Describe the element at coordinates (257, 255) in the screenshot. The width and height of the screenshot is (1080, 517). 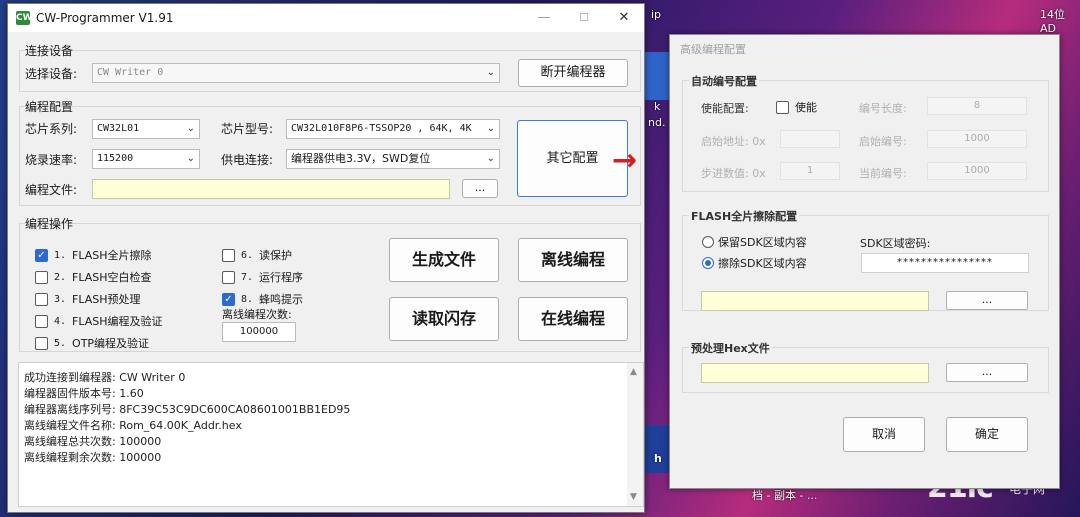
I see `option-checkbox-6: 6. 读保护` at that location.